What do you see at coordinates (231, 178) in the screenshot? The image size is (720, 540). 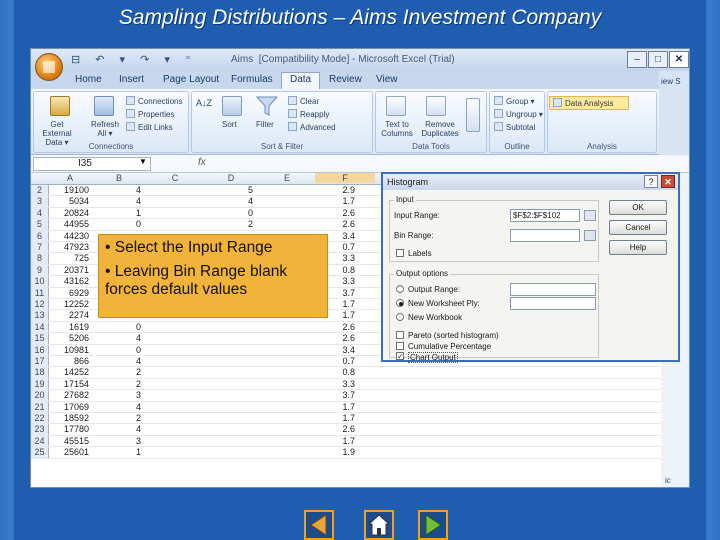 I see `column-header-d: D` at bounding box center [231, 178].